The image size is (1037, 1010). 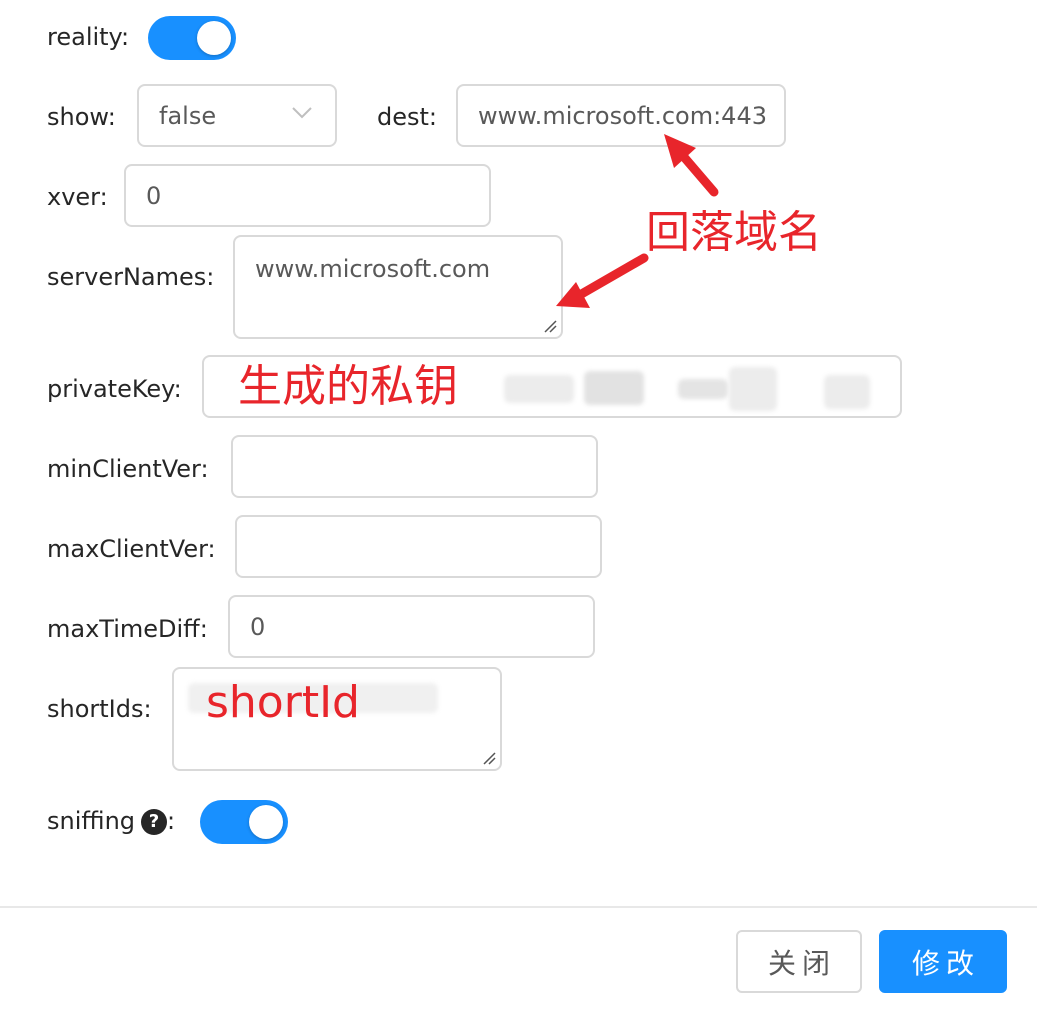 I want to click on annotation-arrow, so click(x=611, y=277).